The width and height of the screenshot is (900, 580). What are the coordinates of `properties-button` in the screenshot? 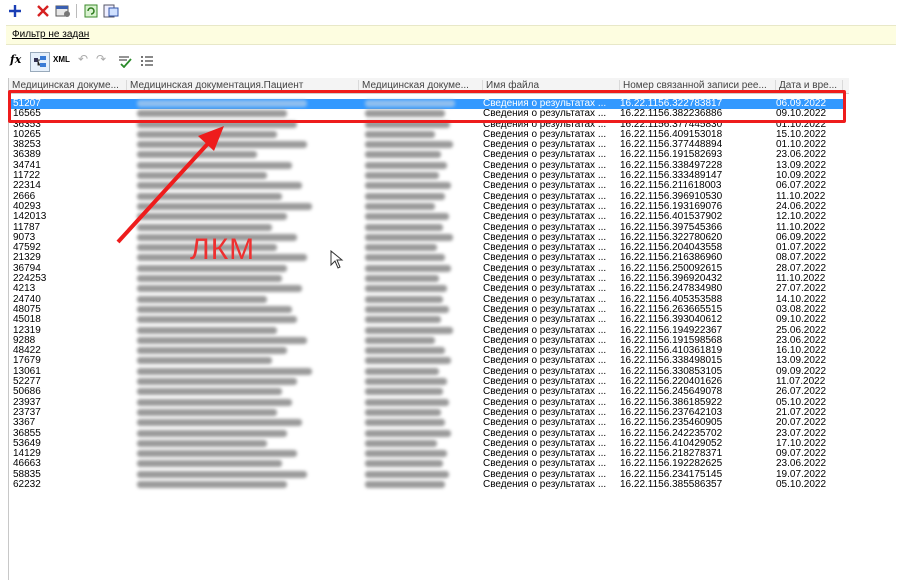 It's located at (63, 11).